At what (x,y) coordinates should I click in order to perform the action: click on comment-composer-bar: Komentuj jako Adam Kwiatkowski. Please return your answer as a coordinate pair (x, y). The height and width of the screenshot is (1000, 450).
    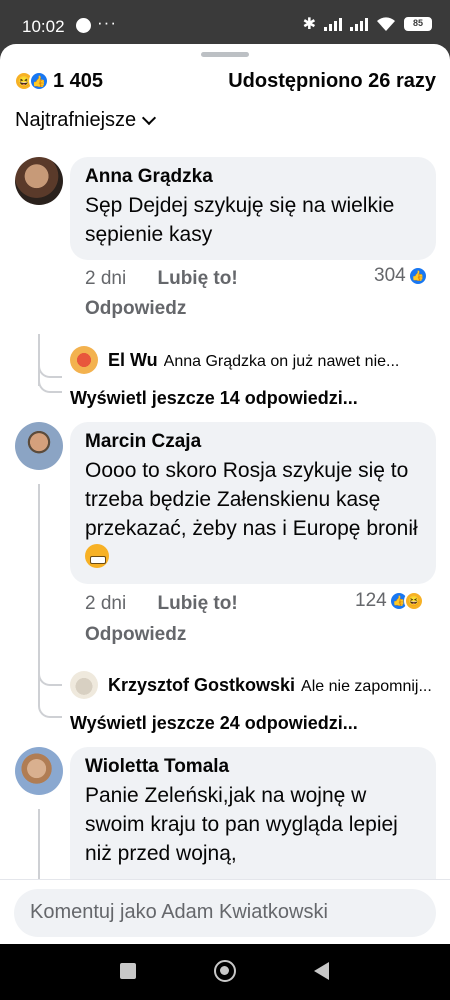
    Looking at the image, I should click on (225, 911).